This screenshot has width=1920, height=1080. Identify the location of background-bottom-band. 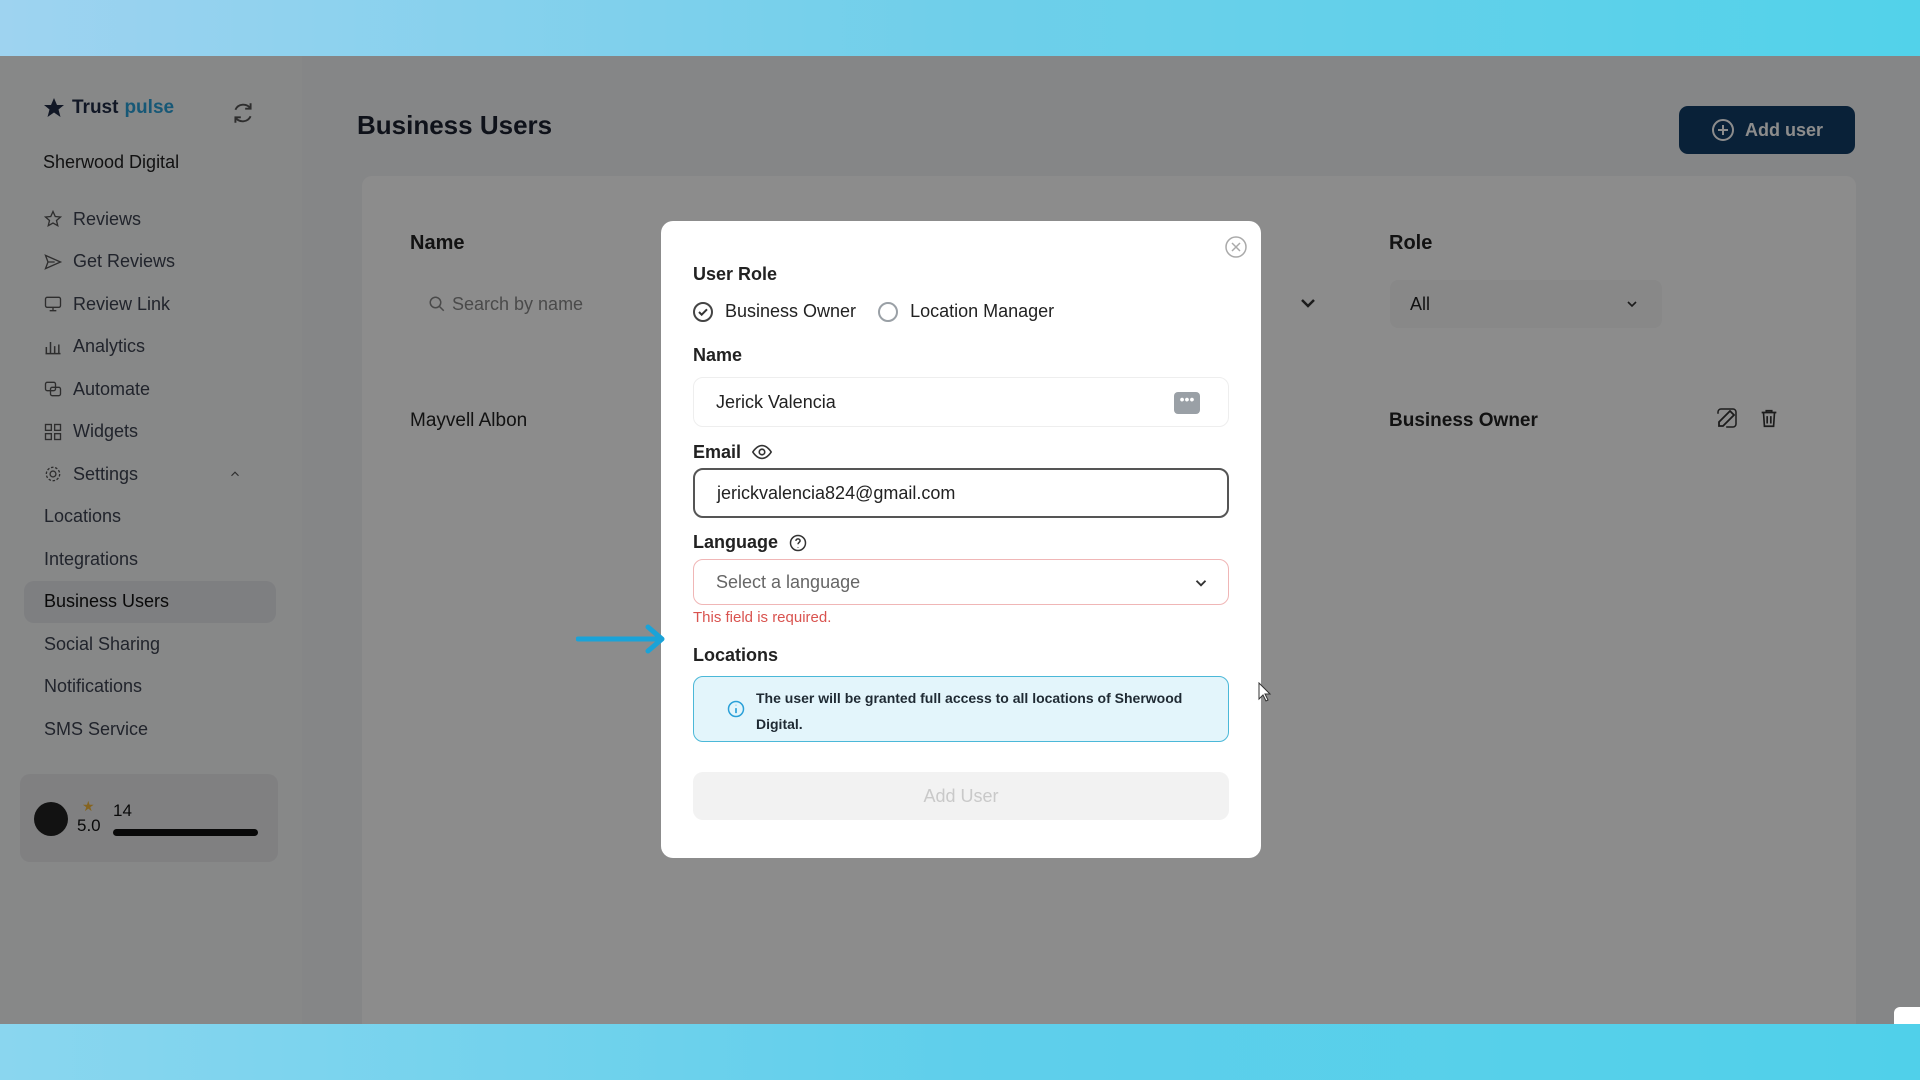
(960, 1052).